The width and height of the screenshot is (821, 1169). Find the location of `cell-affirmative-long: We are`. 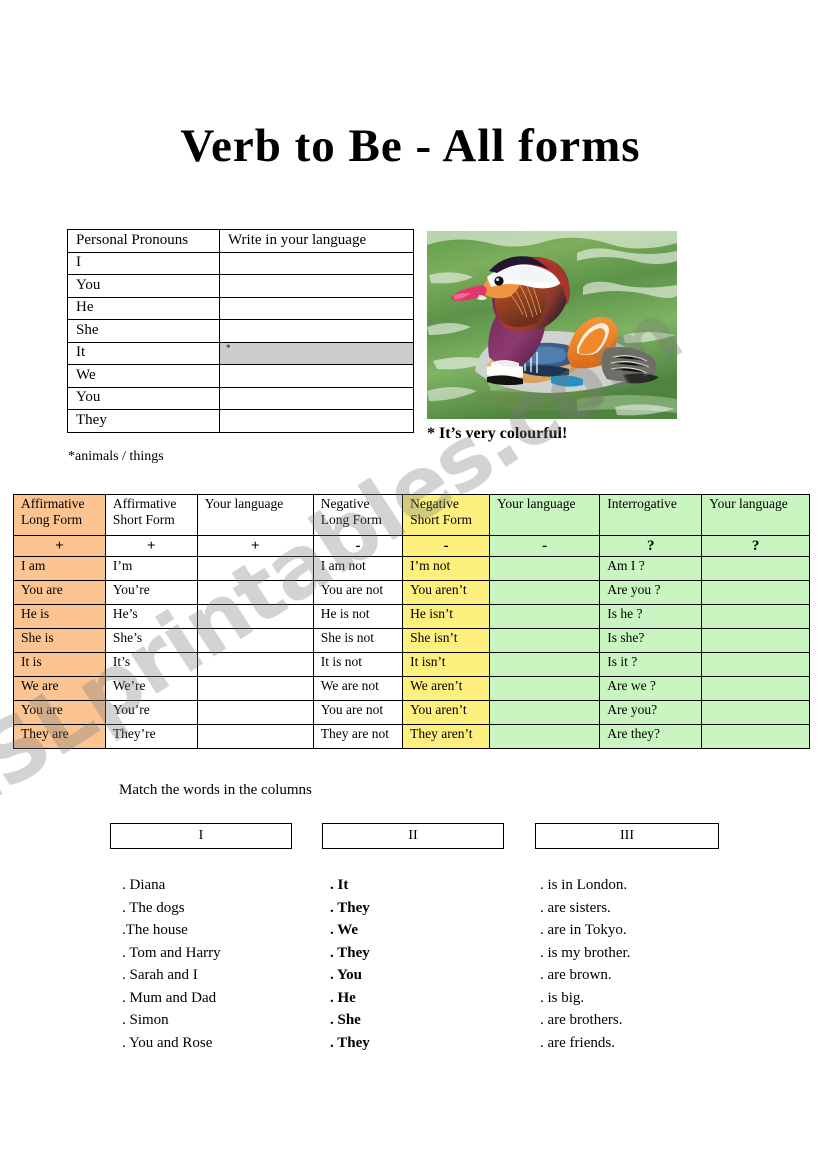

cell-affirmative-long: We are is located at coordinates (59, 689).